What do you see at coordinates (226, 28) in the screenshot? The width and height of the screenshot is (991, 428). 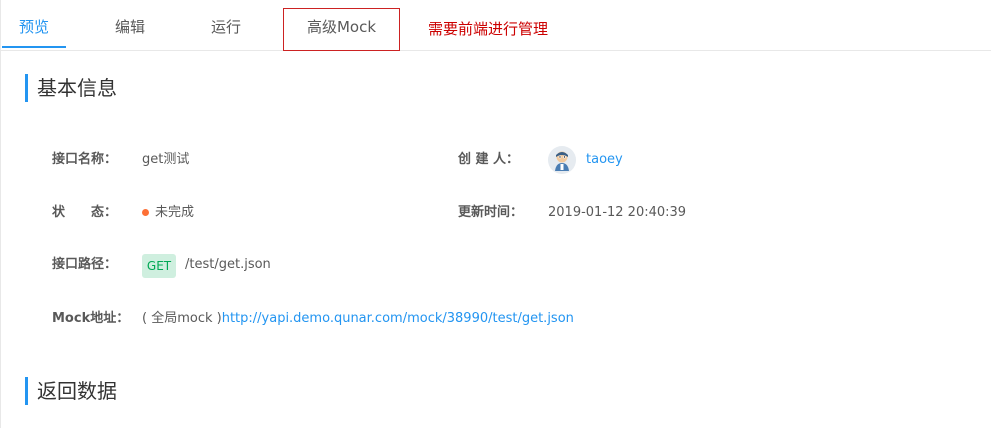 I see `tab-run: 运行` at bounding box center [226, 28].